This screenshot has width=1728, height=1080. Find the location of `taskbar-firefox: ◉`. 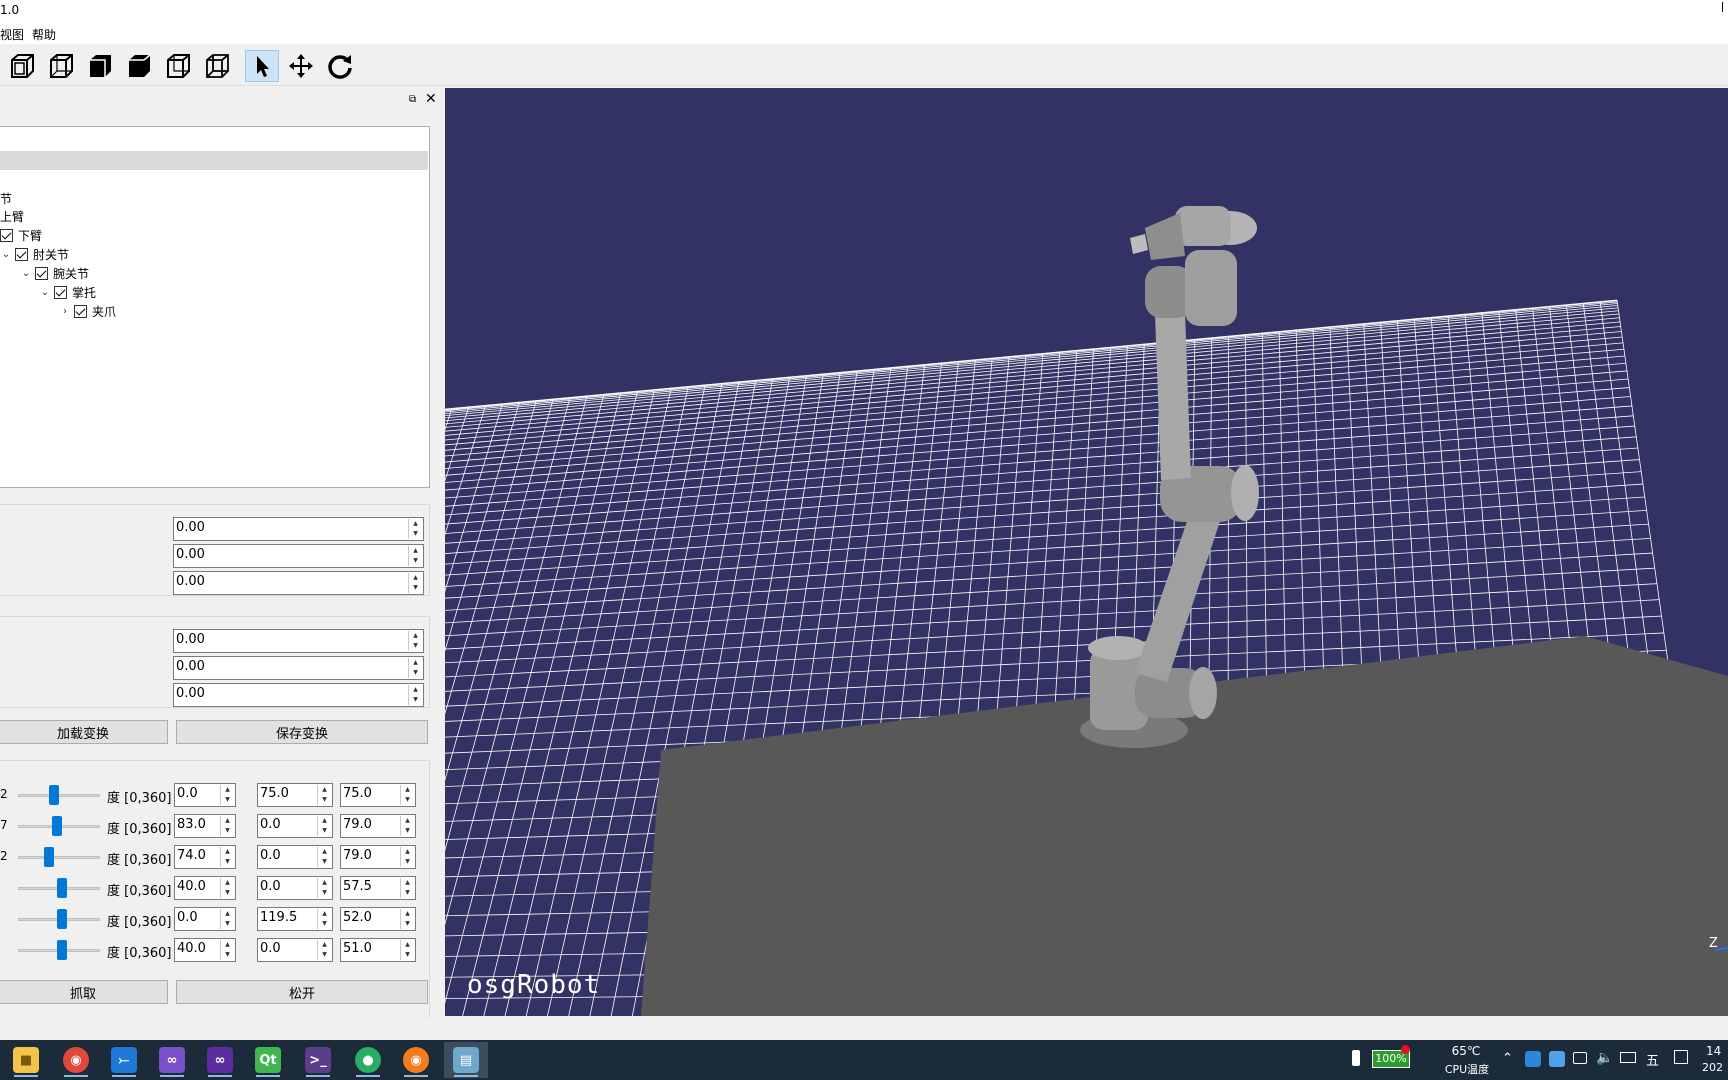

taskbar-firefox: ◉ is located at coordinates (416, 1060).